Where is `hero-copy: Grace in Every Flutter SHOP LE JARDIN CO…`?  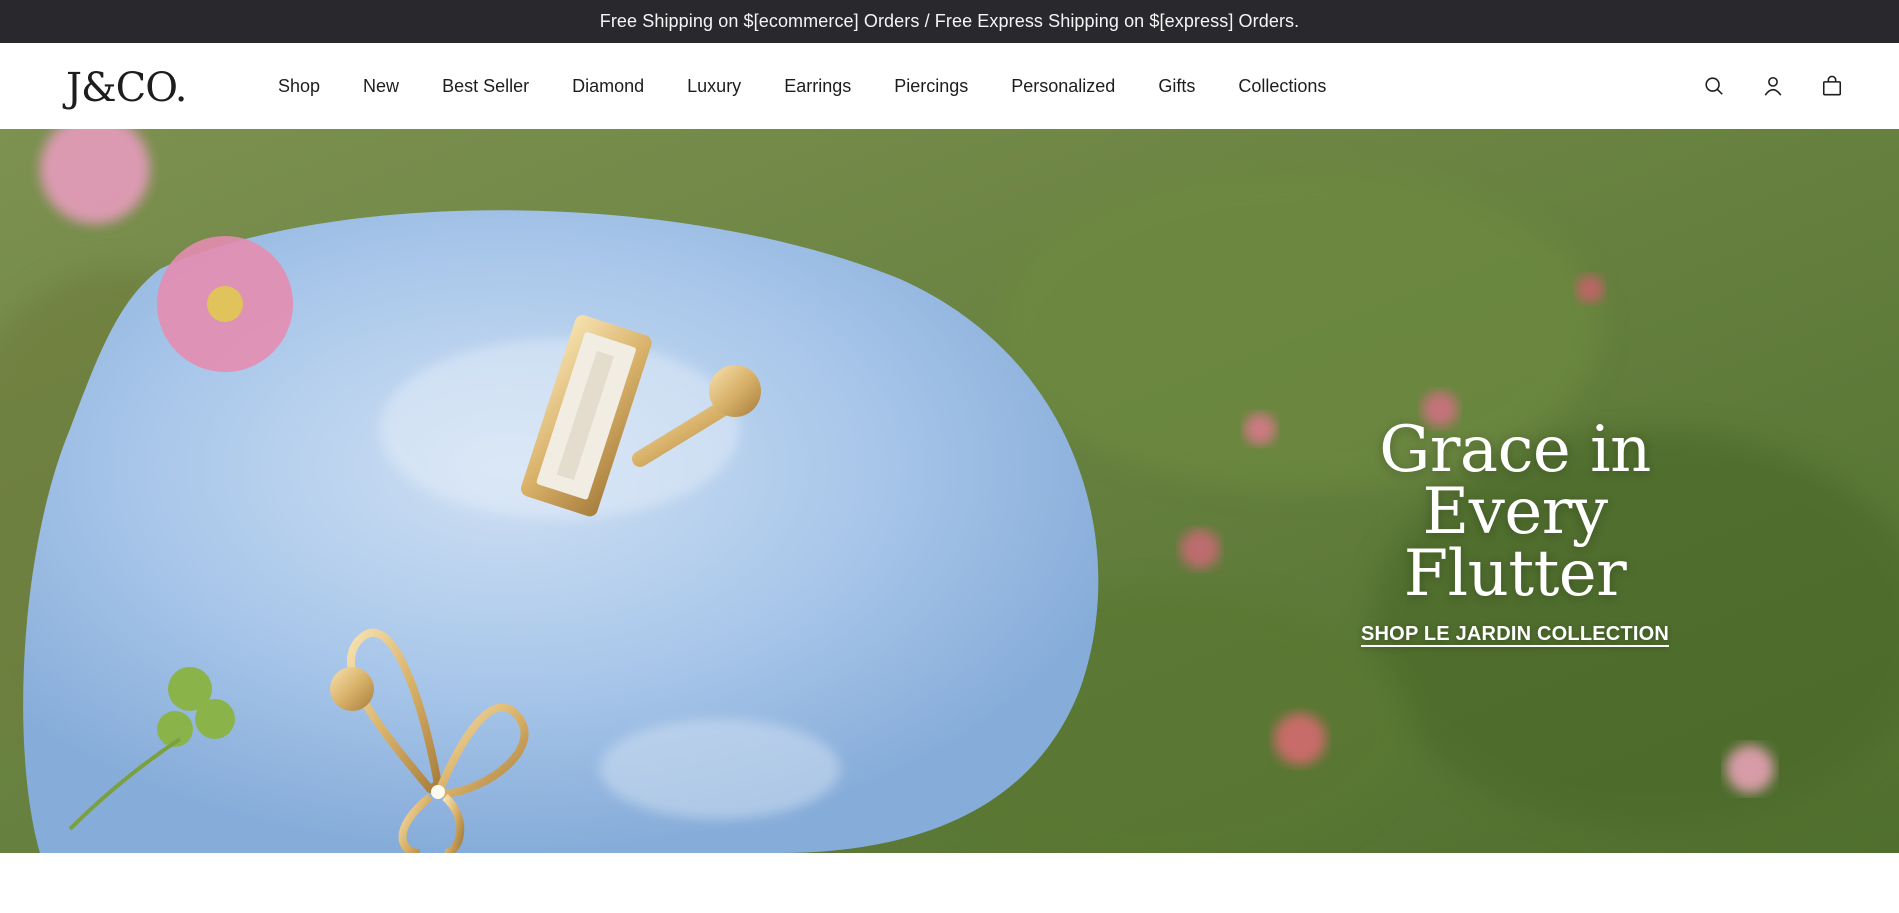
hero-copy: Grace in Every Flutter SHOP LE JARDIN CO… is located at coordinates (1515, 529).